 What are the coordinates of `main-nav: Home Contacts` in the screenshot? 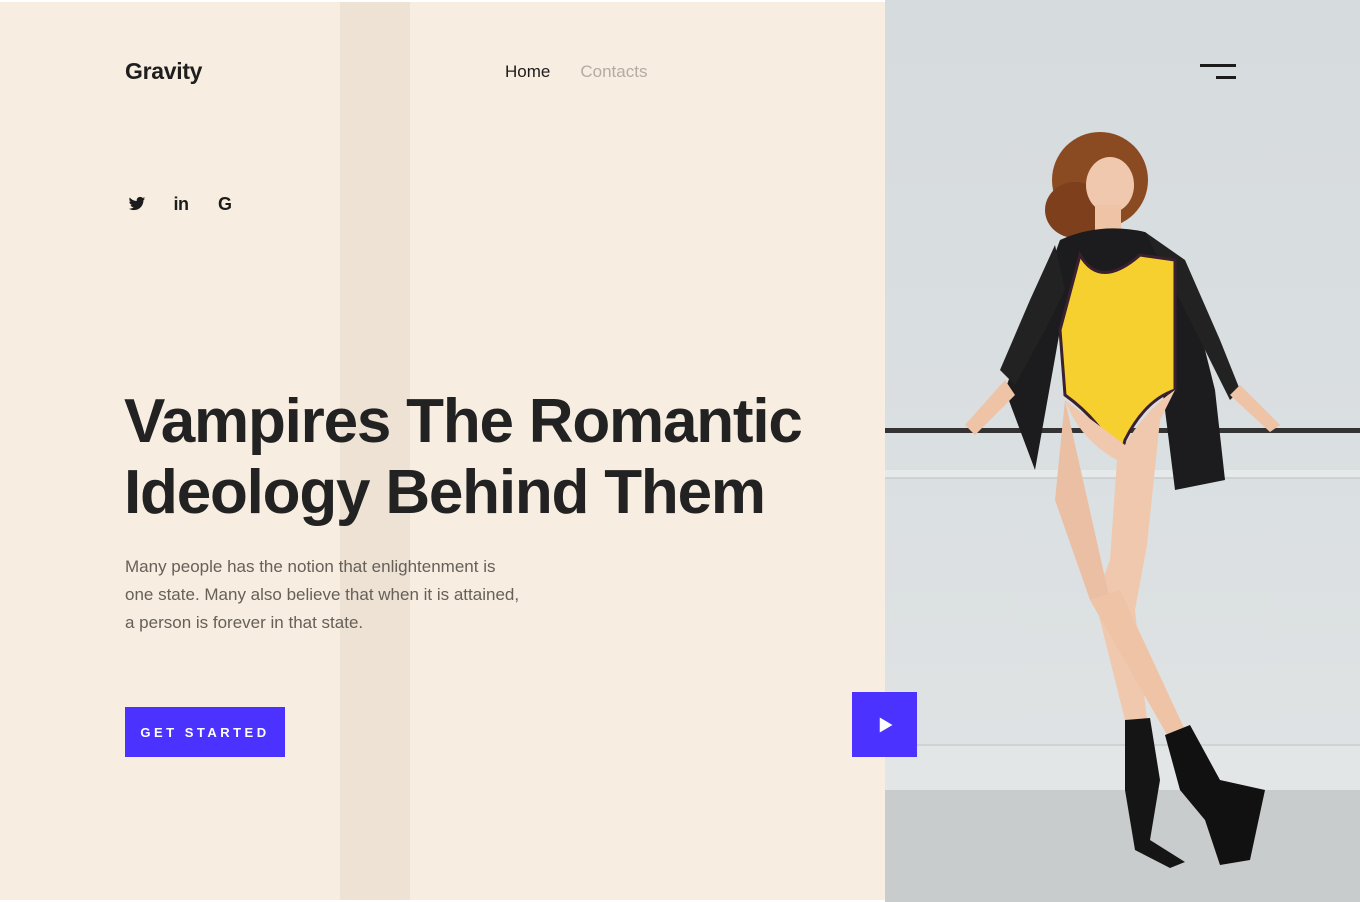 It's located at (576, 72).